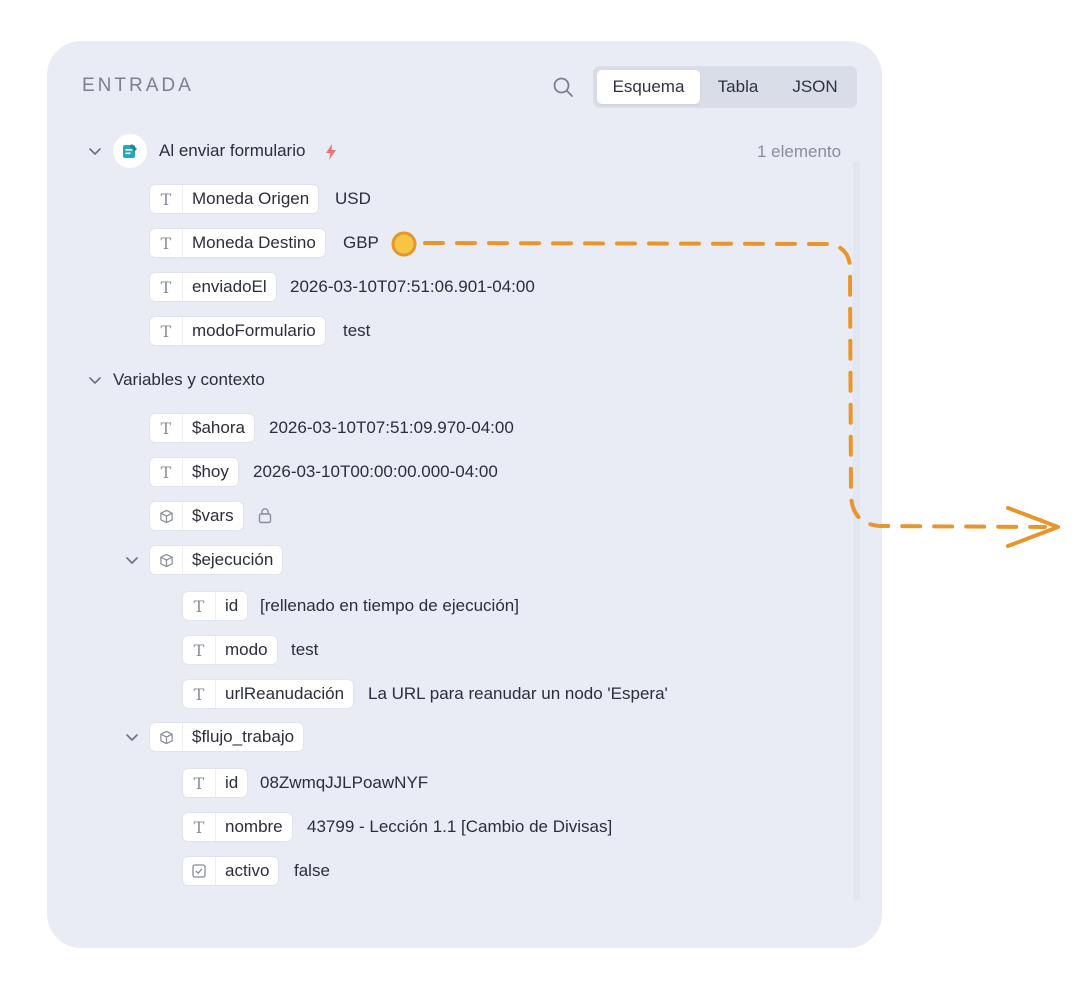 This screenshot has width=1082, height=992. Describe the element at coordinates (404, 244) in the screenshot. I see `drag-handle` at that location.